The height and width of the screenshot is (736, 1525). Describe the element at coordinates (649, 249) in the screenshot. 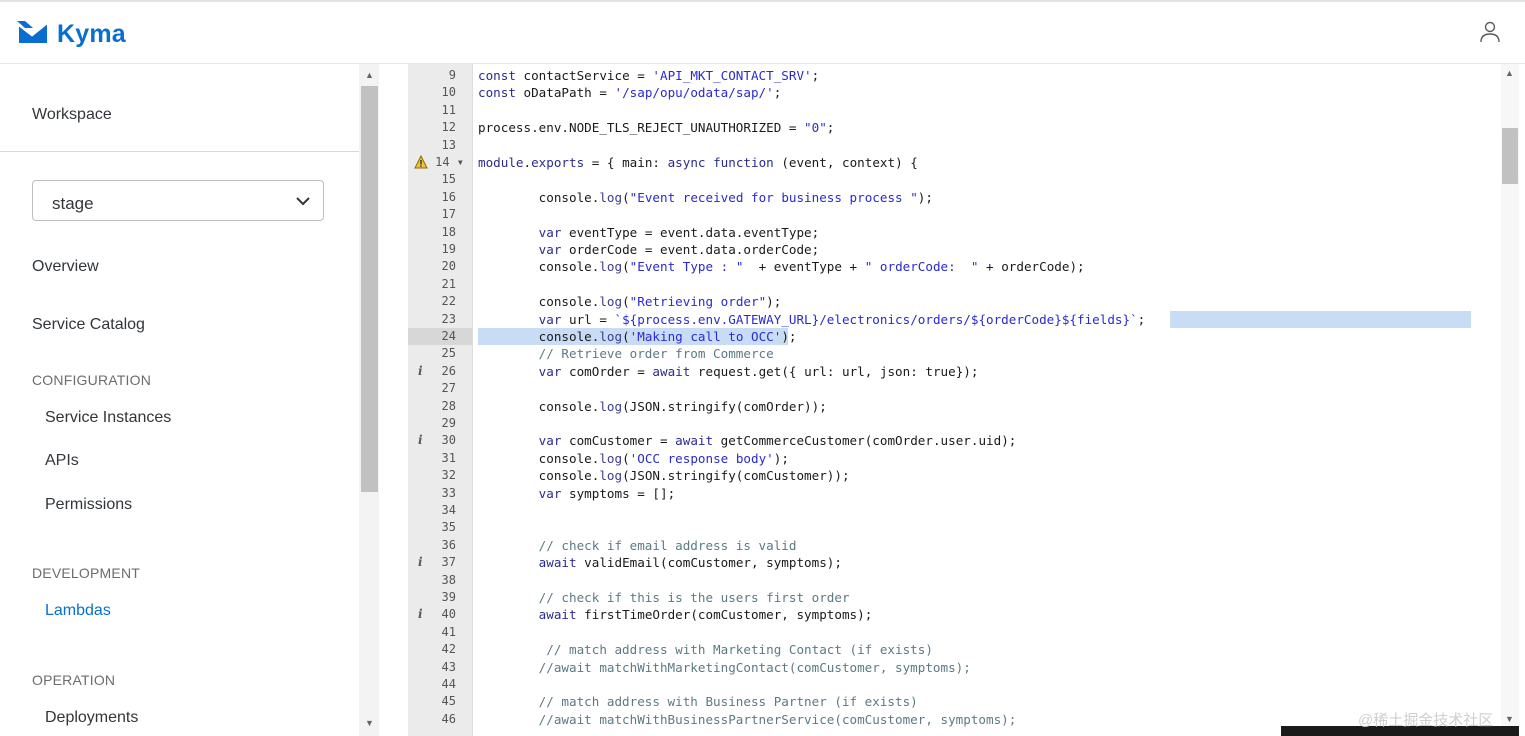

I see `code-line: var orderCode = event.data.orderCode;` at that location.